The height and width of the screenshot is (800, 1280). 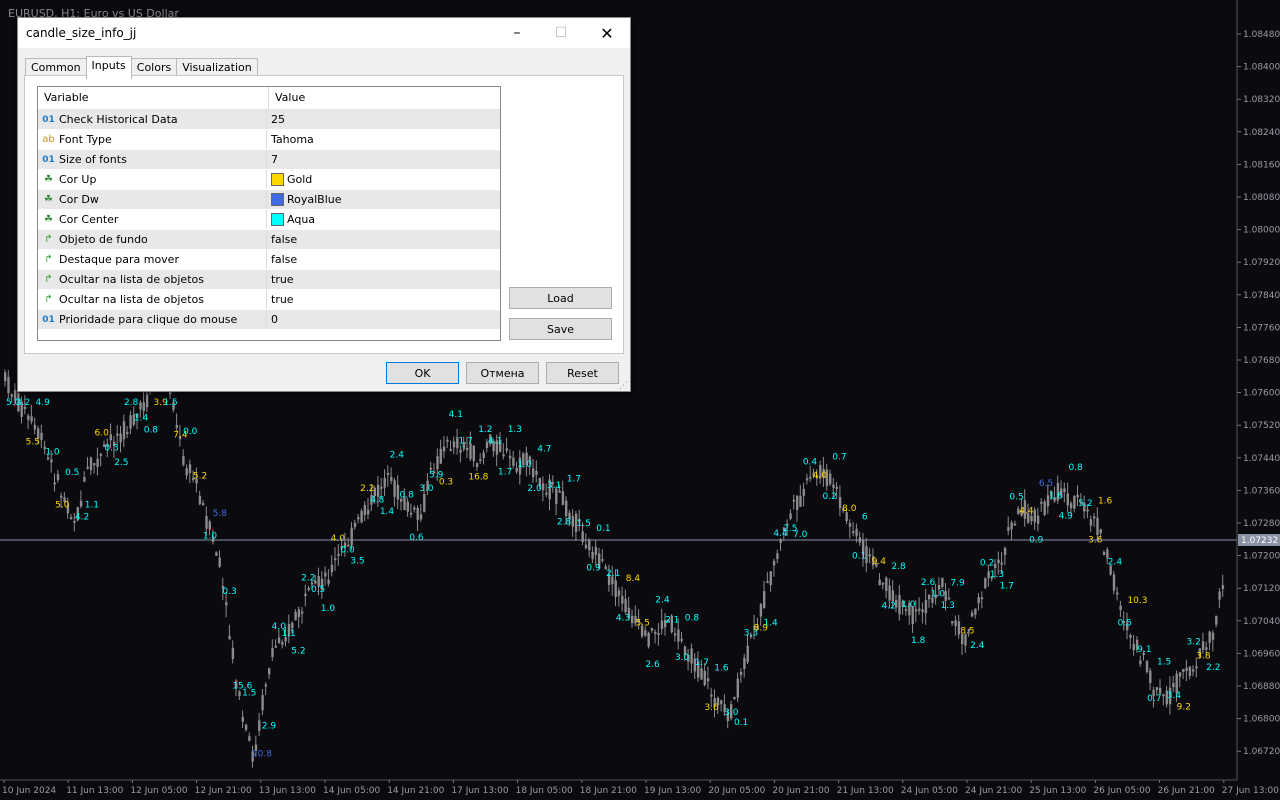 I want to click on candle-size-label: 1.8, so click(x=918, y=641).